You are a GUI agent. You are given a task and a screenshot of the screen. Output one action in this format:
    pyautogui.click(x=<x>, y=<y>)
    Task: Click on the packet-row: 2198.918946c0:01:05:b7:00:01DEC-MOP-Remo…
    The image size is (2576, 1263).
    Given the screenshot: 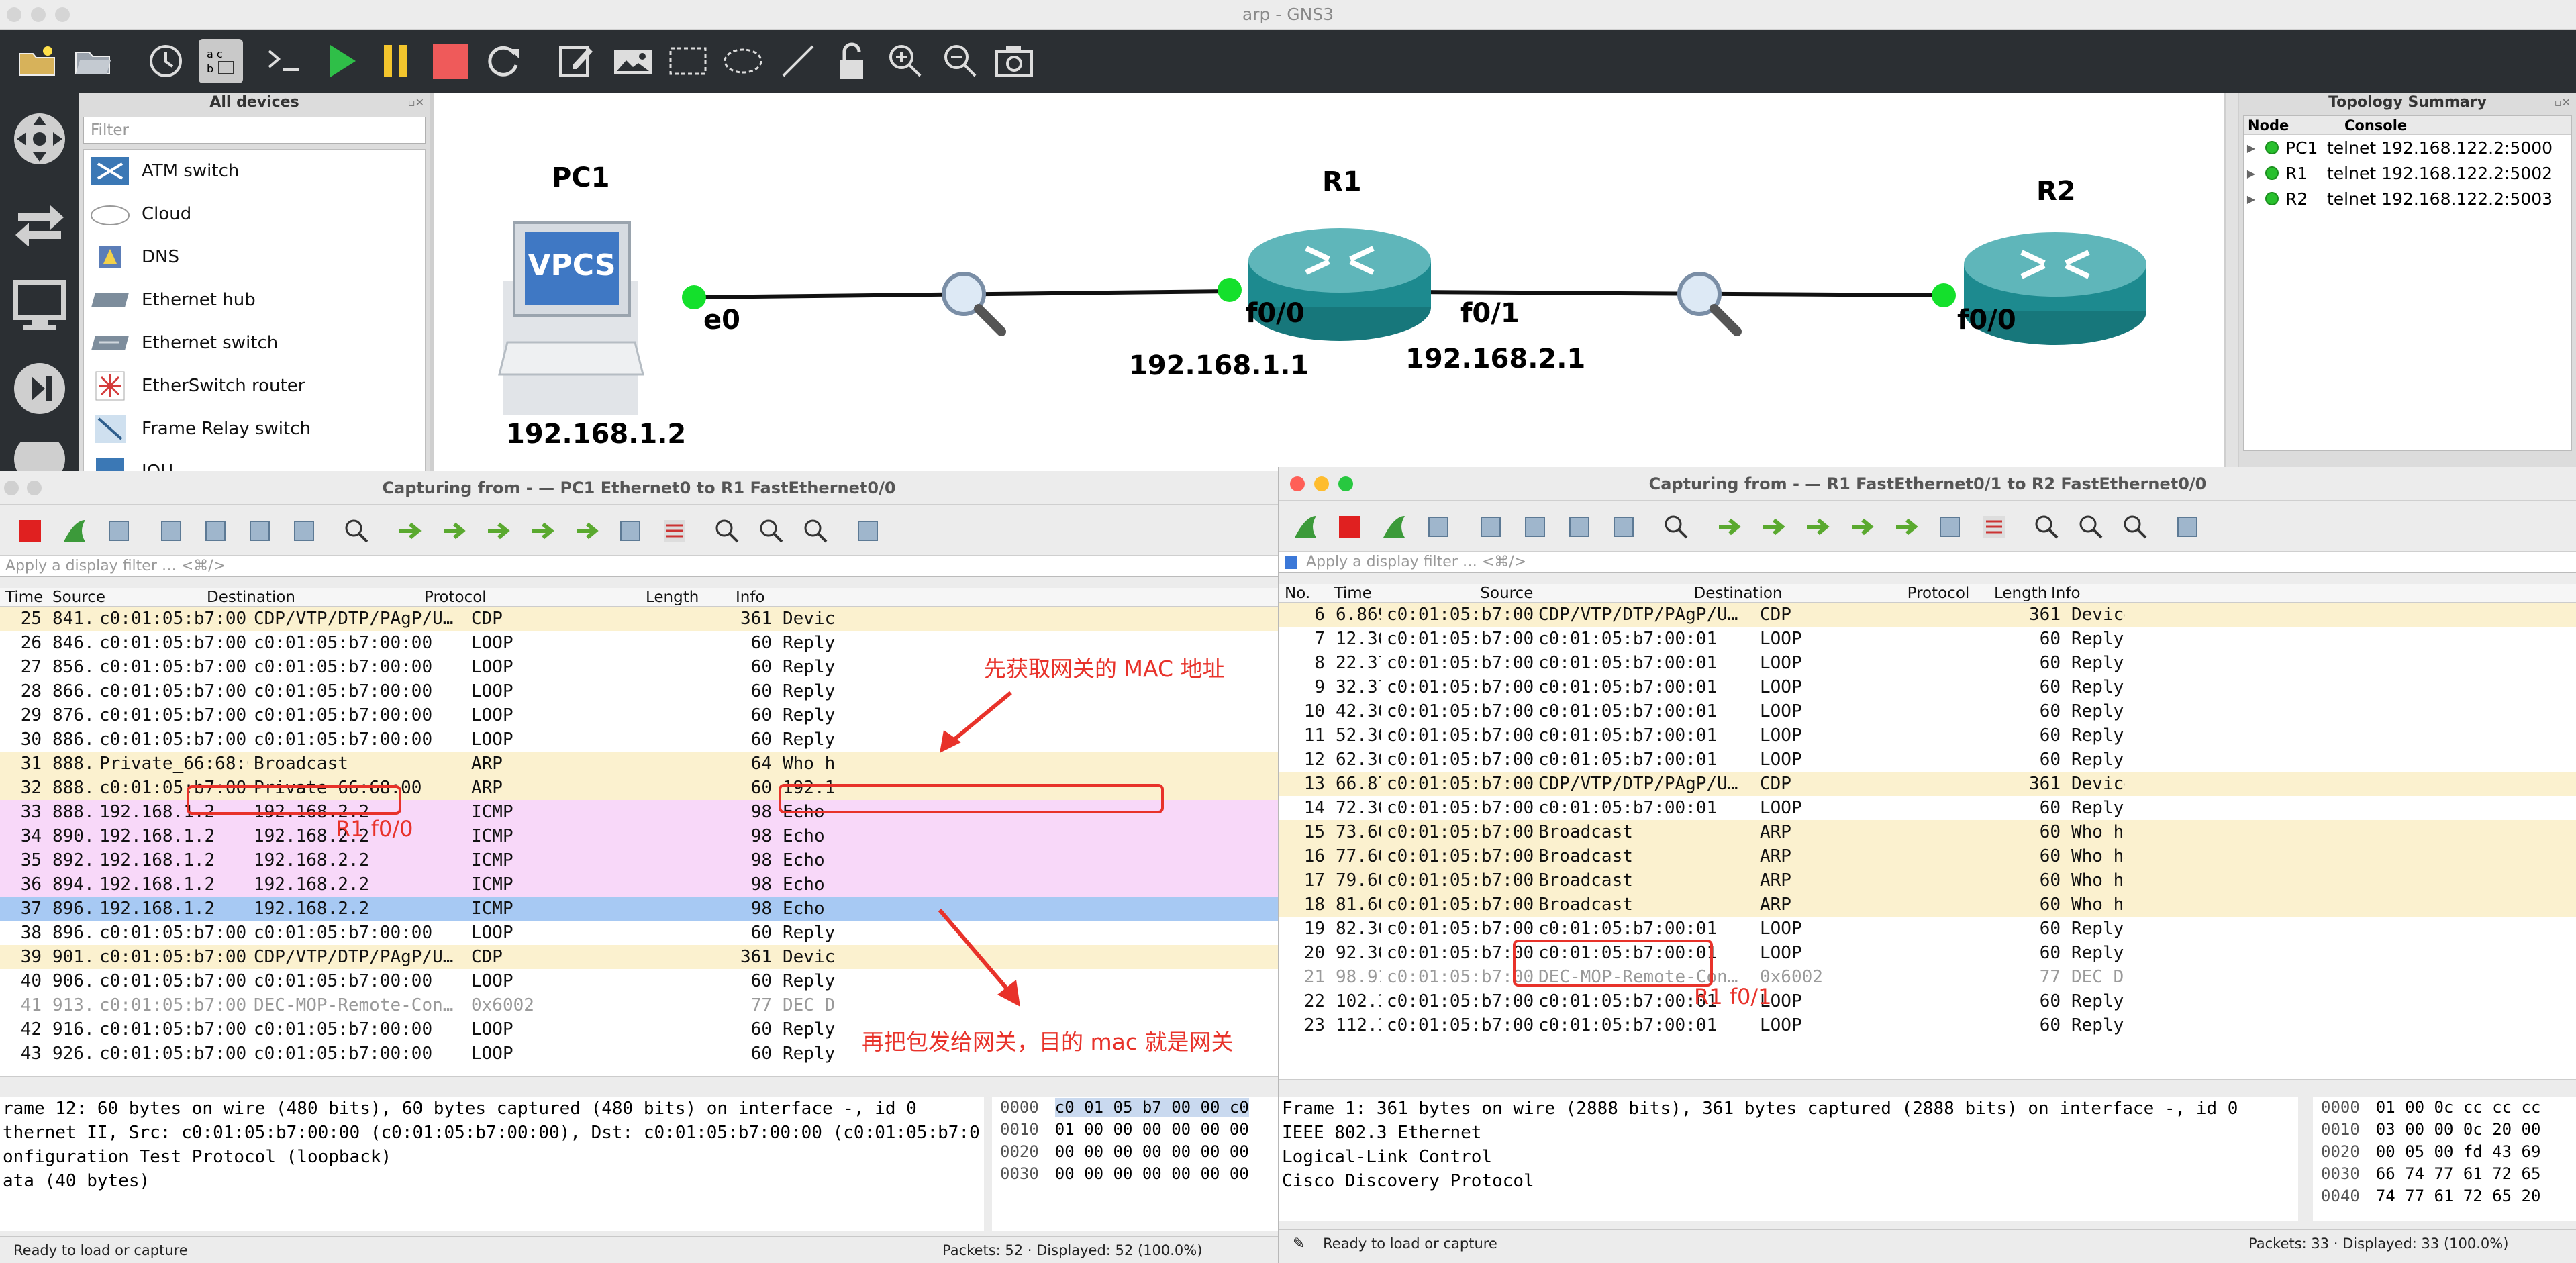 What is the action you would take?
    pyautogui.click(x=1927, y=977)
    